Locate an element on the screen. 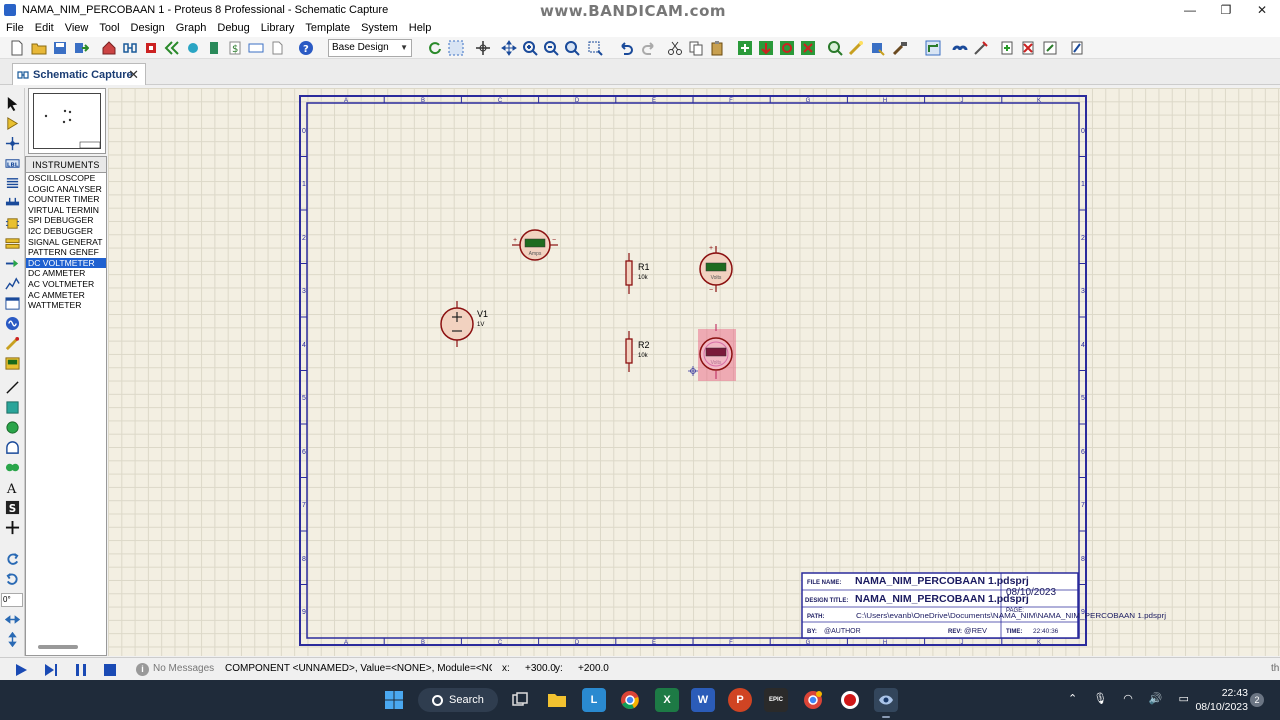 This screenshot has height=720, width=1280. dc-voltmeter-placement-ghost: Volts is located at coordinates (712, 352).